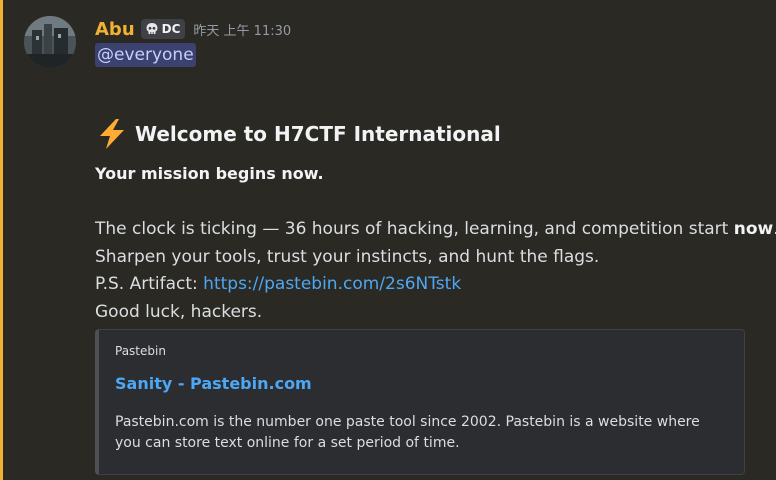  Describe the element at coordinates (115, 29) in the screenshot. I see `username: Abu` at that location.